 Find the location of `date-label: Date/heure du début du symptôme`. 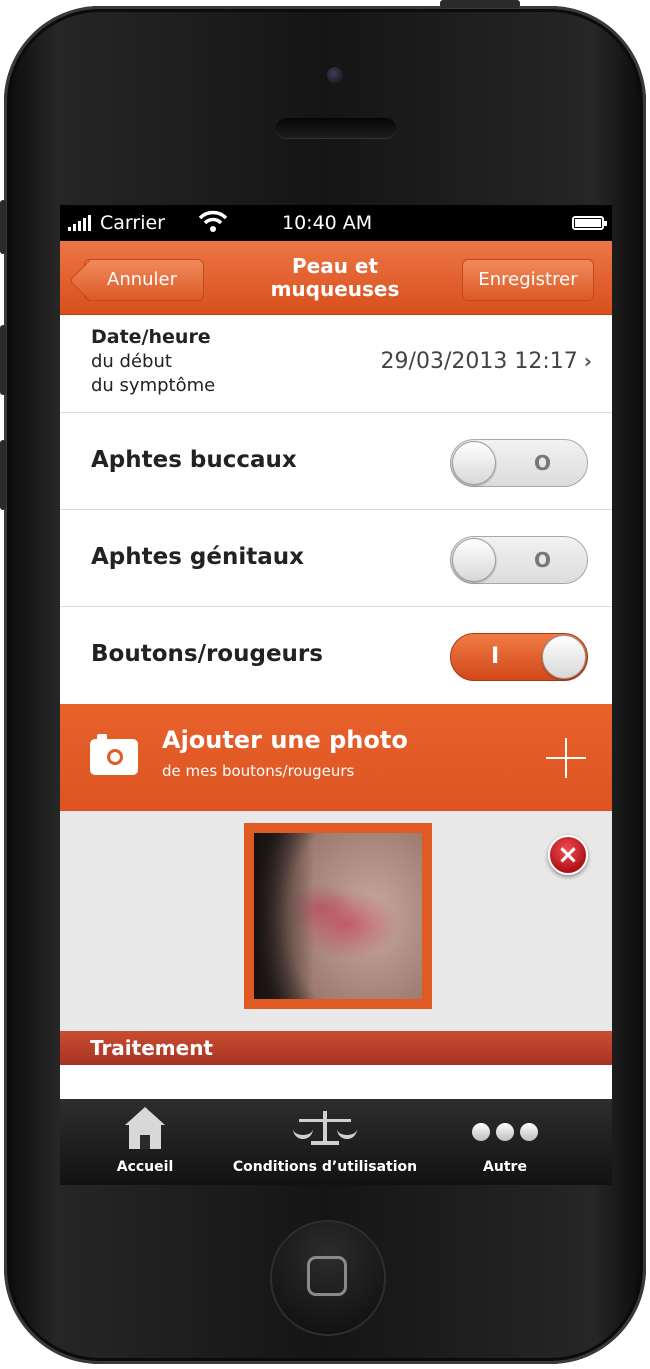

date-label: Date/heure du début du symptôme is located at coordinates (153, 361).